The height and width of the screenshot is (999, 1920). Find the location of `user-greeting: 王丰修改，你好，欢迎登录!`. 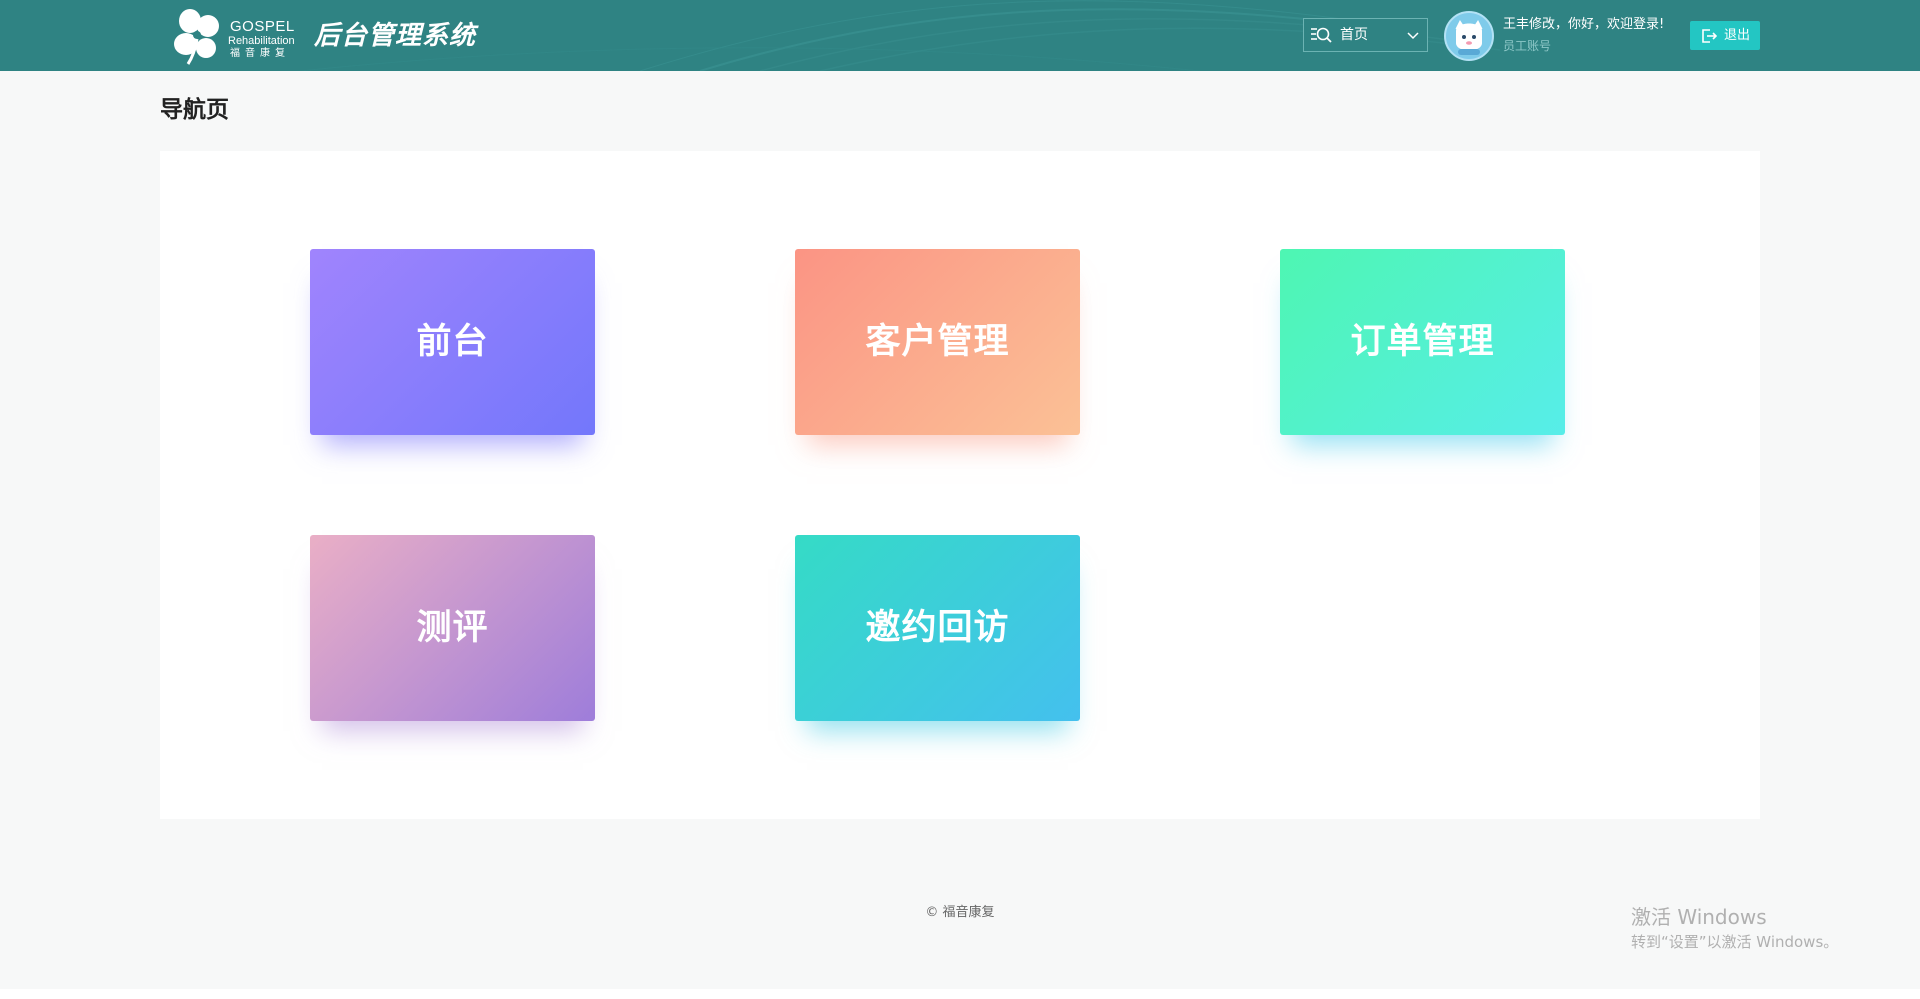

user-greeting: 王丰修改，你好，欢迎登录! is located at coordinates (1584, 24).